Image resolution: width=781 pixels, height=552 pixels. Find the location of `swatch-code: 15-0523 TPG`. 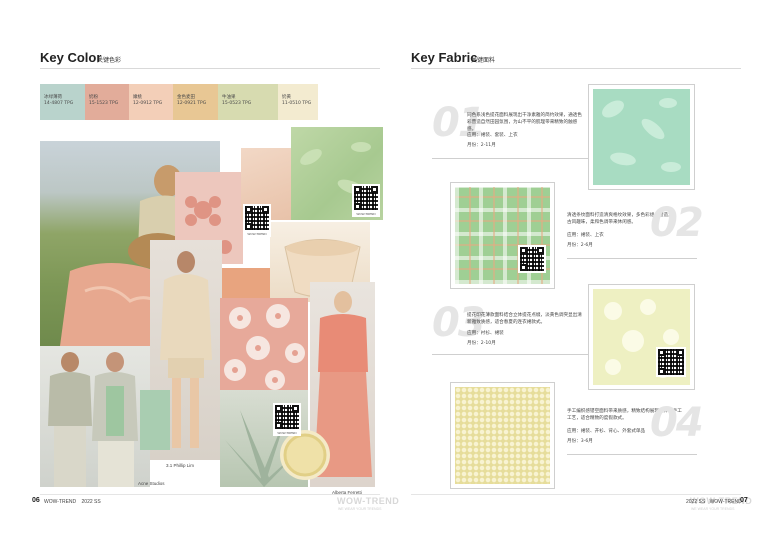

swatch-code: 15-0523 TPG is located at coordinates (237, 103).